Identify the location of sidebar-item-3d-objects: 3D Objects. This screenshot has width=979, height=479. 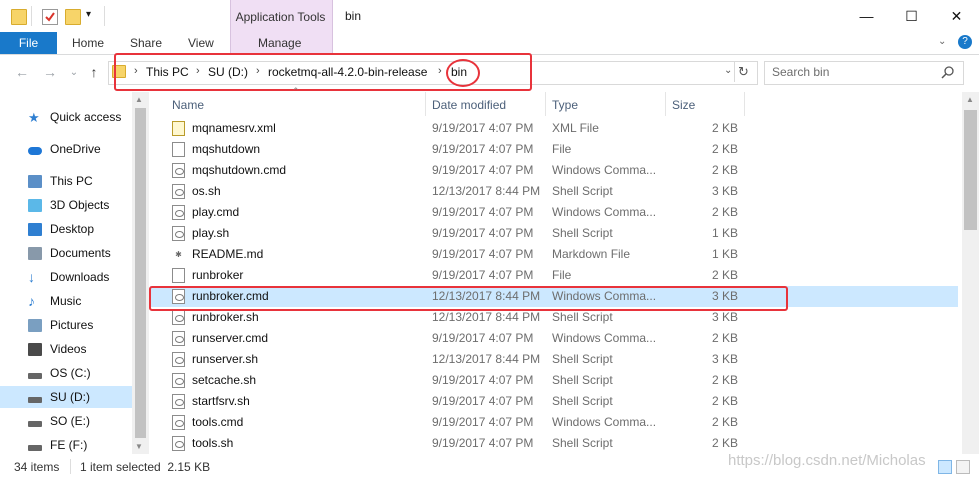
(66, 205).